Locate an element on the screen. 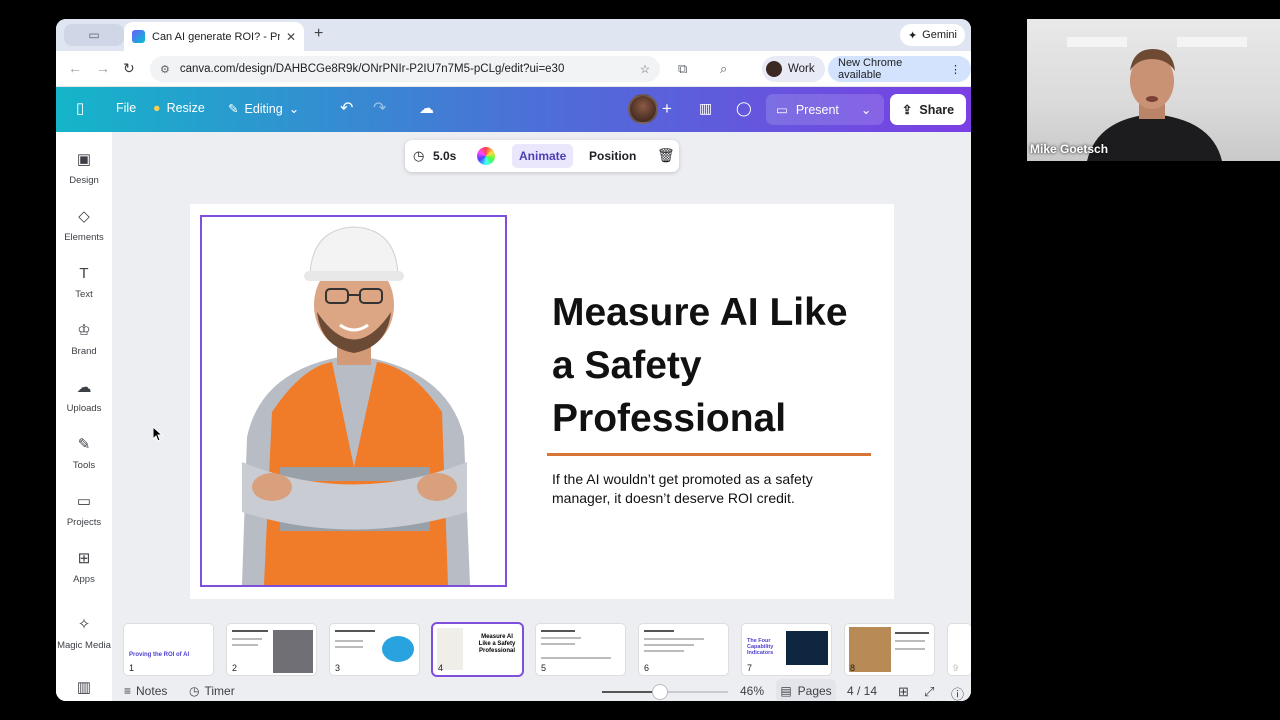  page-thumbnail: The Four Capability Indicators 7 is located at coordinates (786, 649).